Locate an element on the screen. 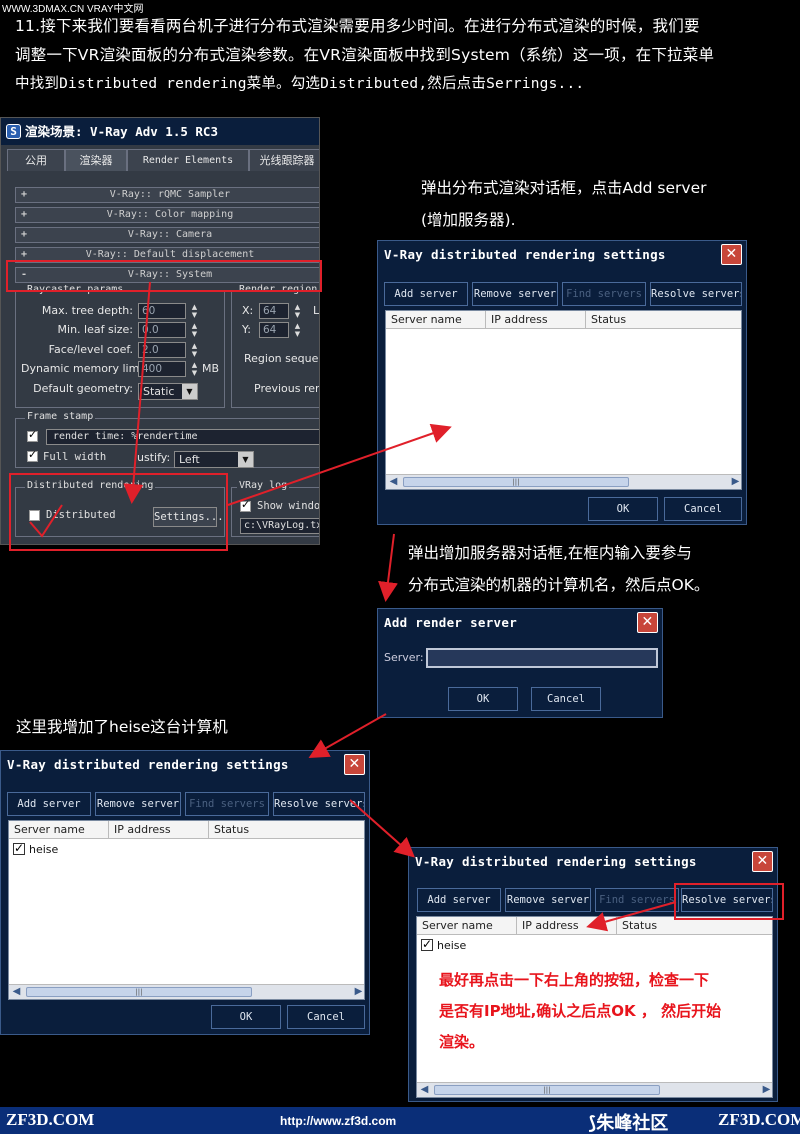 This screenshot has width=800, height=1134. footer-url: http://www.zf3d.com is located at coordinates (338, 1121).